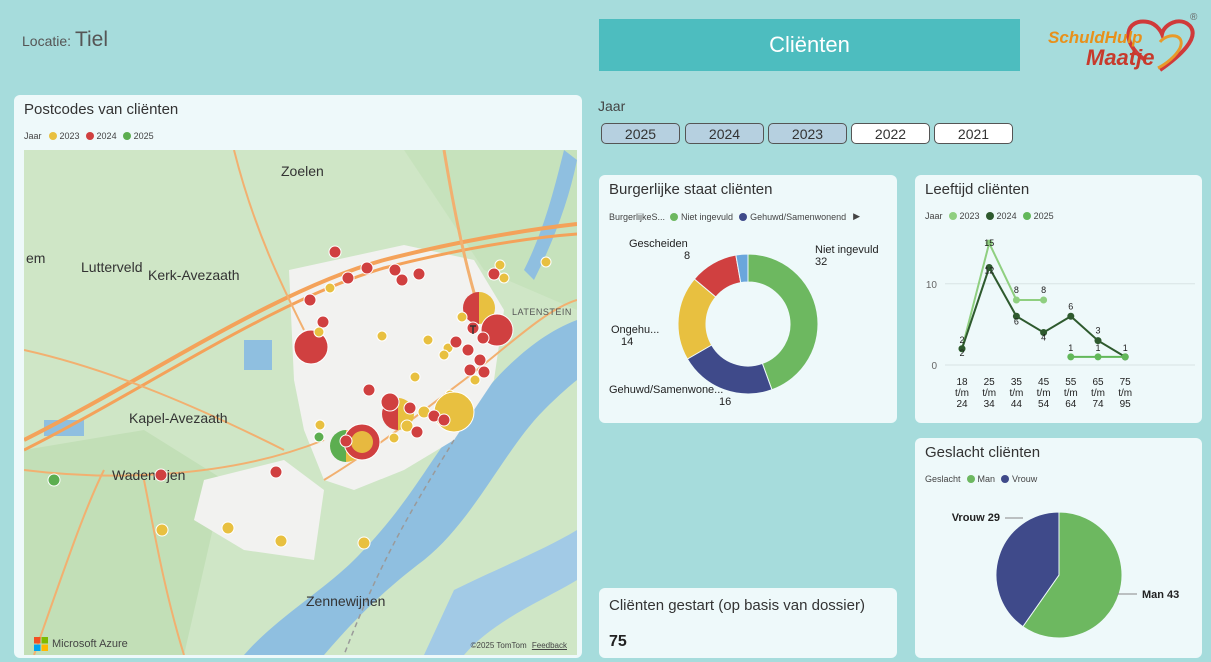 The image size is (1211, 662). I want to click on geslacht-title: Geslacht cliënten, so click(983, 452).